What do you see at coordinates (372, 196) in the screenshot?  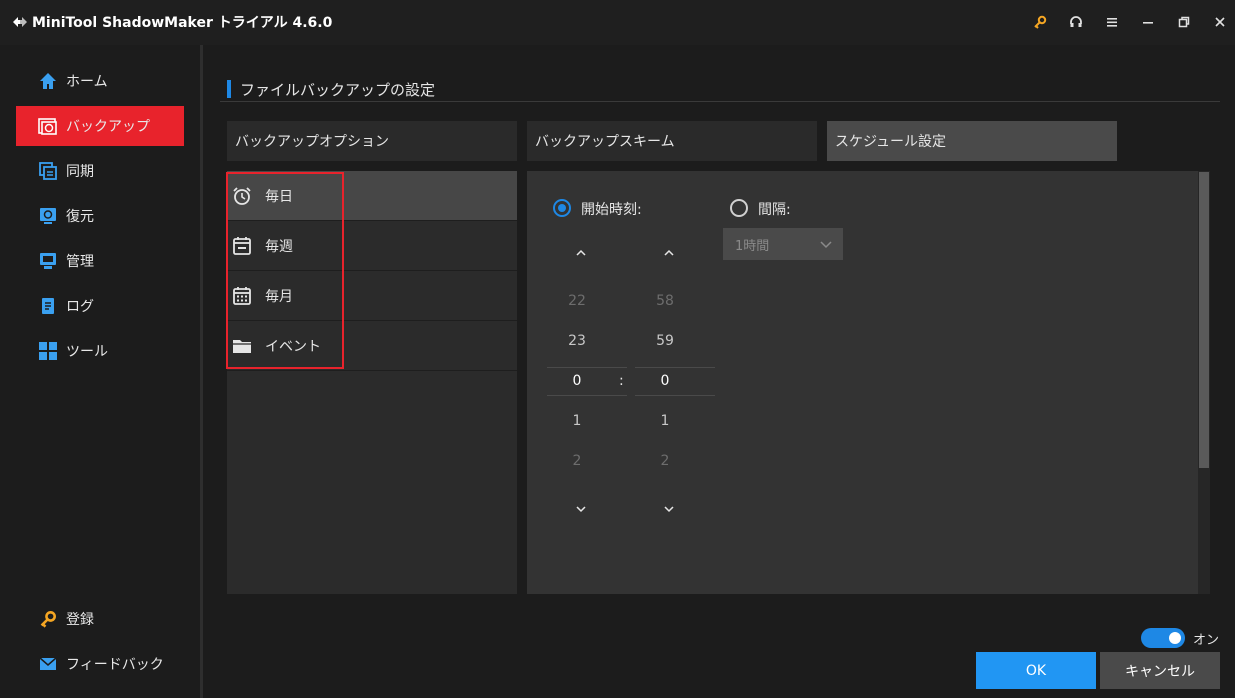 I see `frequency-daily: 毎日` at bounding box center [372, 196].